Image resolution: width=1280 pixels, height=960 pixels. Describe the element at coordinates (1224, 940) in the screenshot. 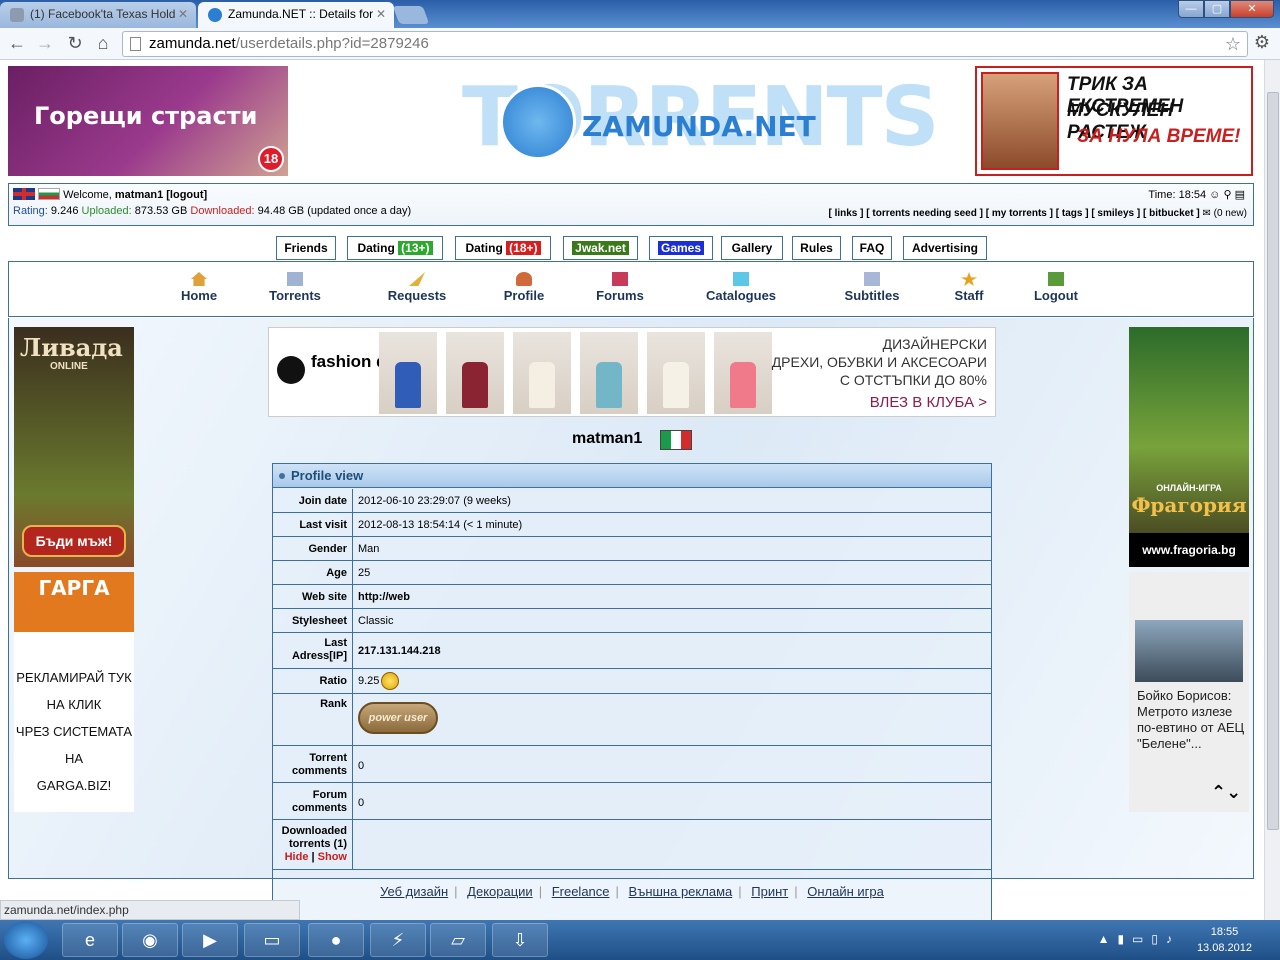

I see `clock: 18:55 13.08.2012` at that location.